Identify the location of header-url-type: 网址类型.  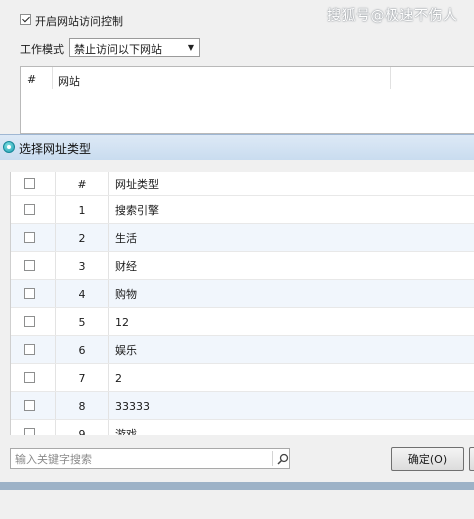
(137, 184).